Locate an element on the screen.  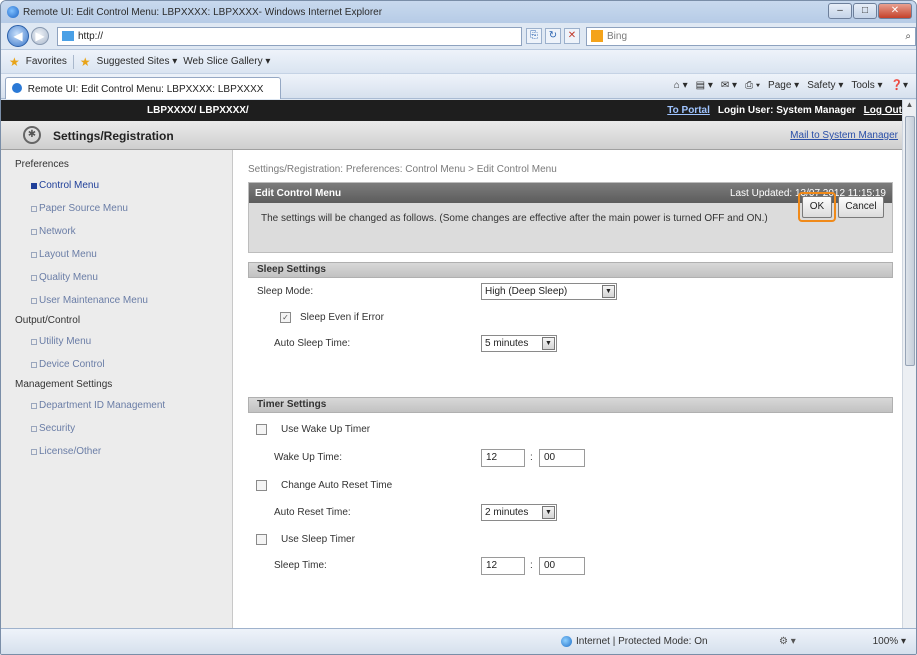
zone-text: Internet | Protected Mode: On is located at coordinates (642, 641).